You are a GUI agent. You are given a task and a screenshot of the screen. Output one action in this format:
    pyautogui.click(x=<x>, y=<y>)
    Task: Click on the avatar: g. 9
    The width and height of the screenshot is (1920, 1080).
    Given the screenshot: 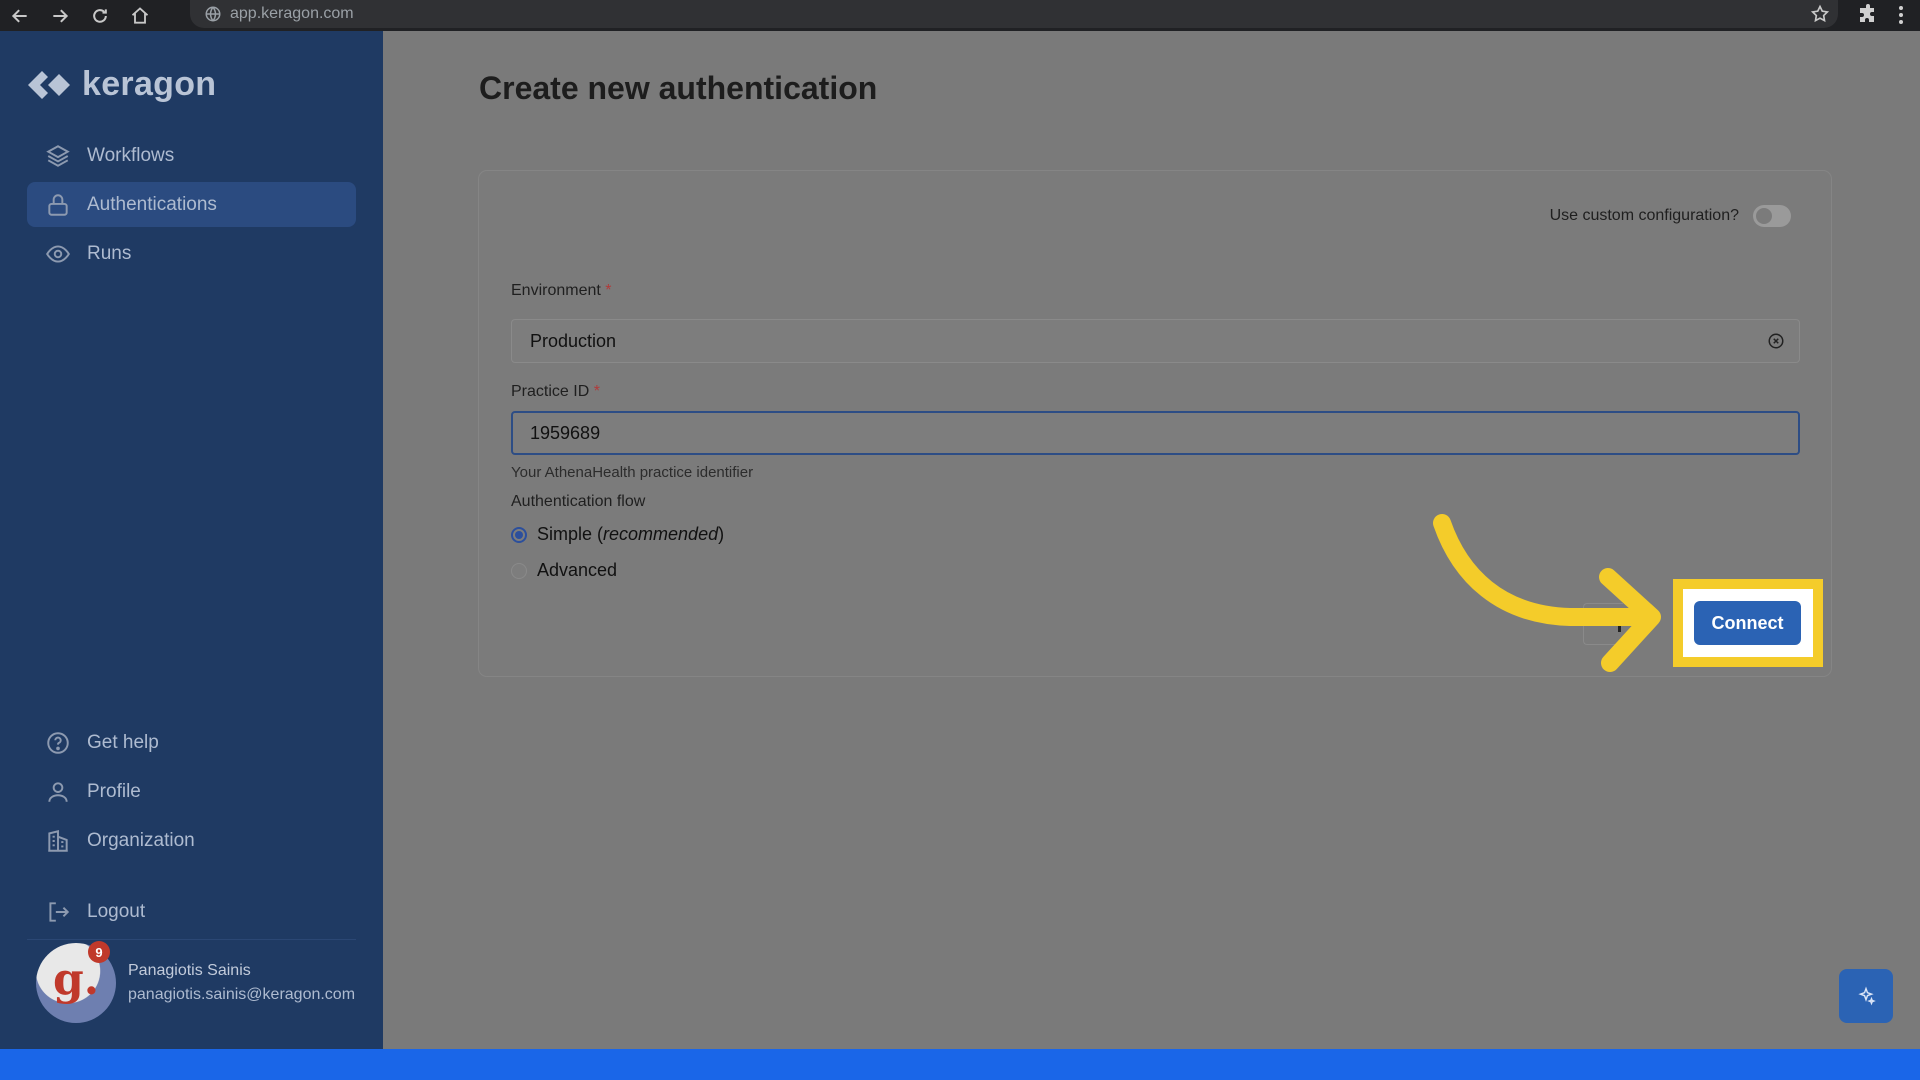 What is the action you would take?
    pyautogui.click(x=76, y=982)
    